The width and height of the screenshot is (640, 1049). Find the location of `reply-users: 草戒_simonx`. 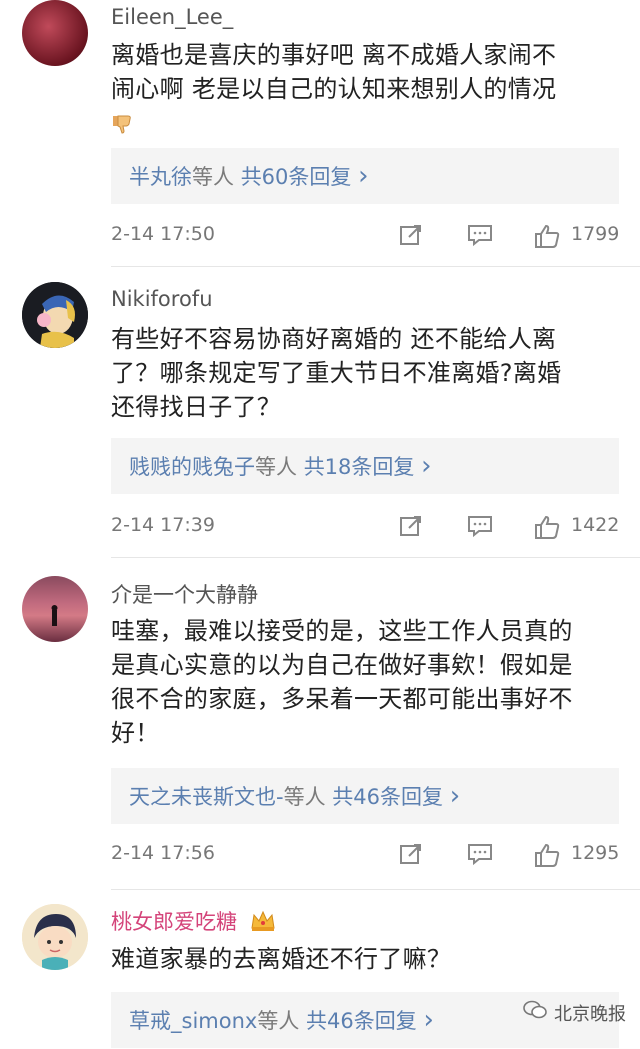

reply-users: 草戒_simonx is located at coordinates (193, 1021).